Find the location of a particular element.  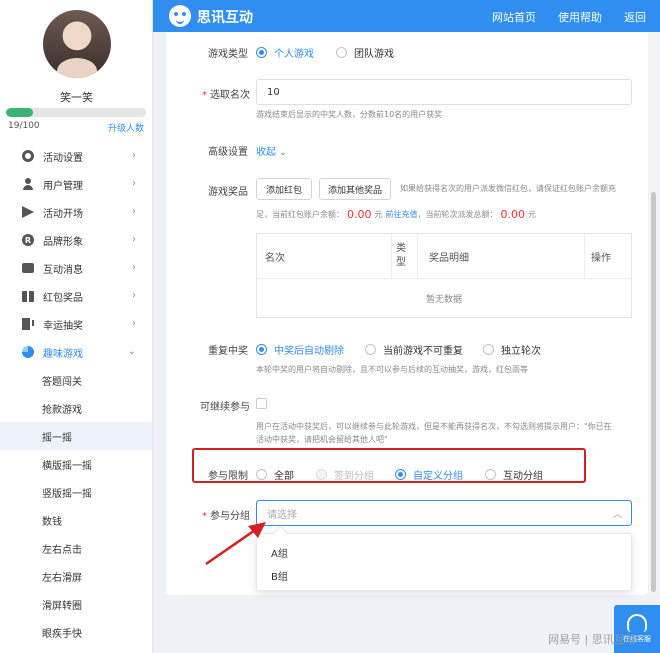

dropdown-option-group-b: B组 is located at coordinates (279, 575).